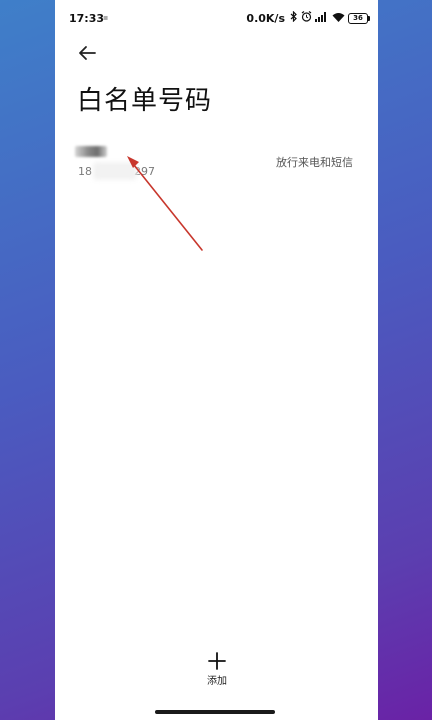  What do you see at coordinates (294, 17) in the screenshot?
I see `bluetooth-icon` at bounding box center [294, 17].